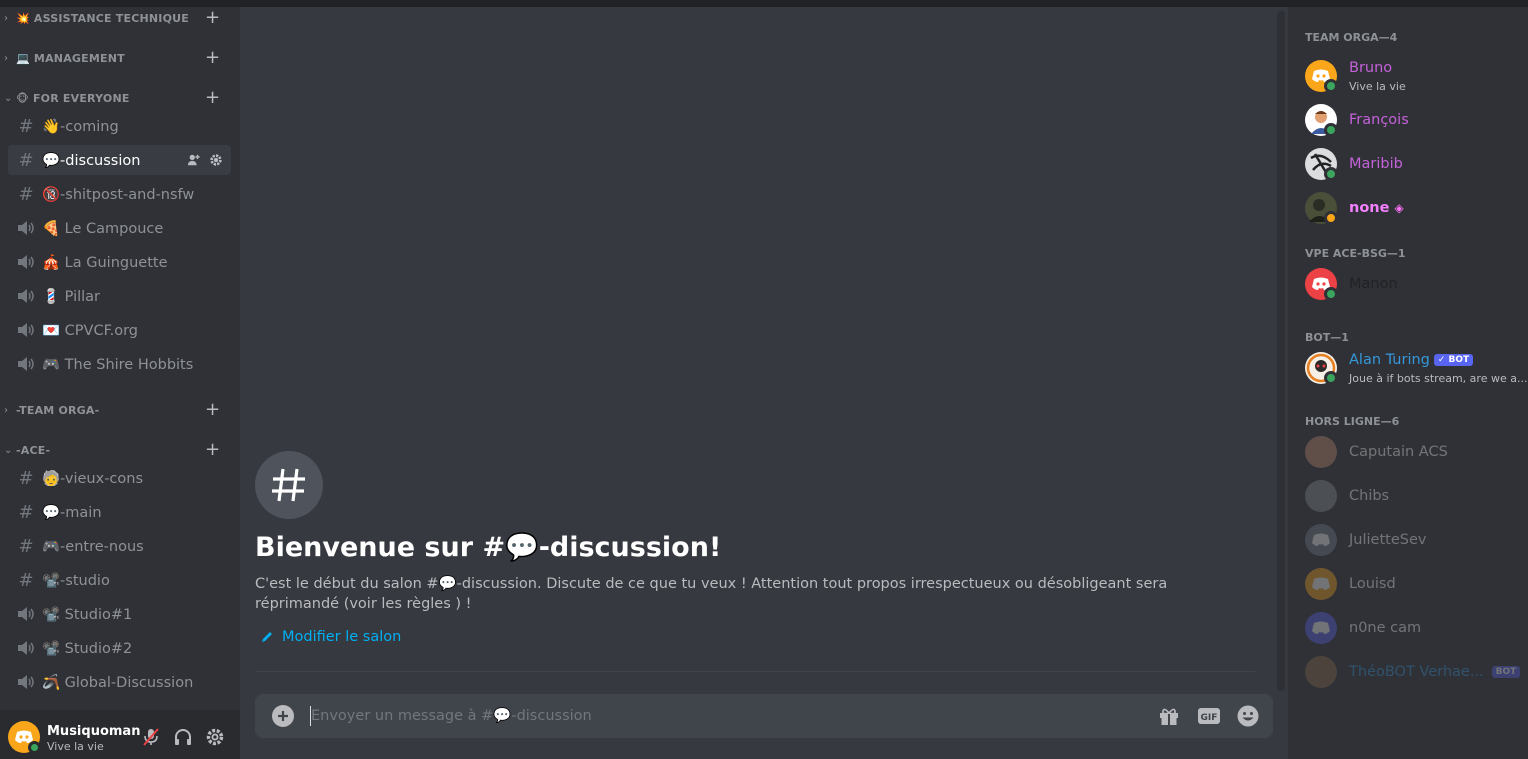 This screenshot has height=759, width=1528. What do you see at coordinates (1412, 452) in the screenshot?
I see `member-caputain-acs: Caputain ACS` at bounding box center [1412, 452].